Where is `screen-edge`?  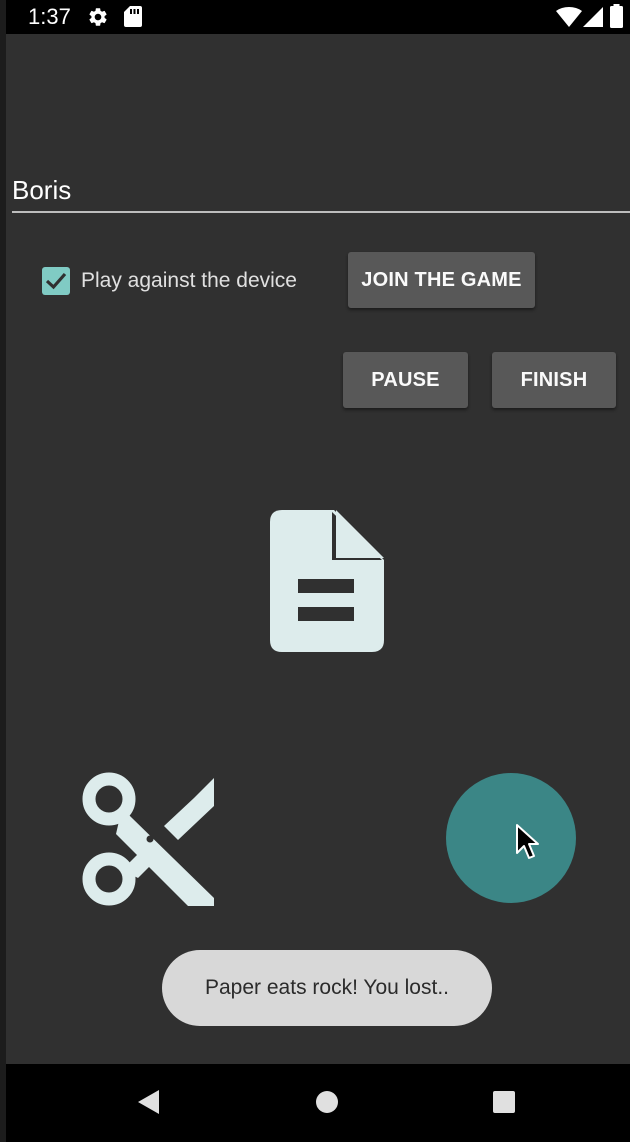
screen-edge is located at coordinates (3, 571).